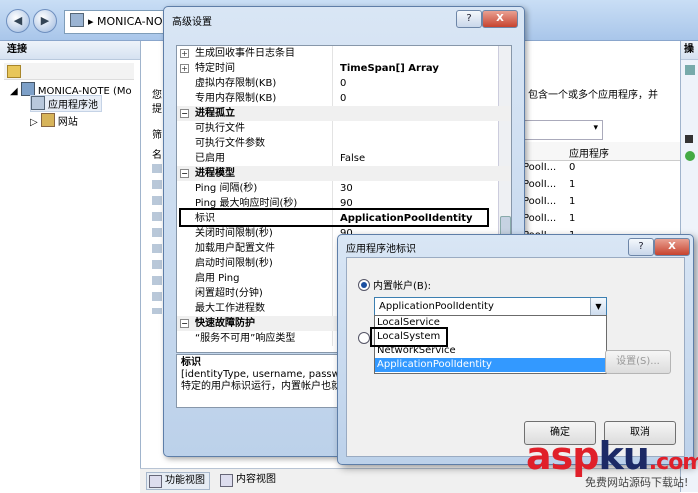 The image size is (698, 493). I want to click on identity-highlight-box, so click(334, 217).